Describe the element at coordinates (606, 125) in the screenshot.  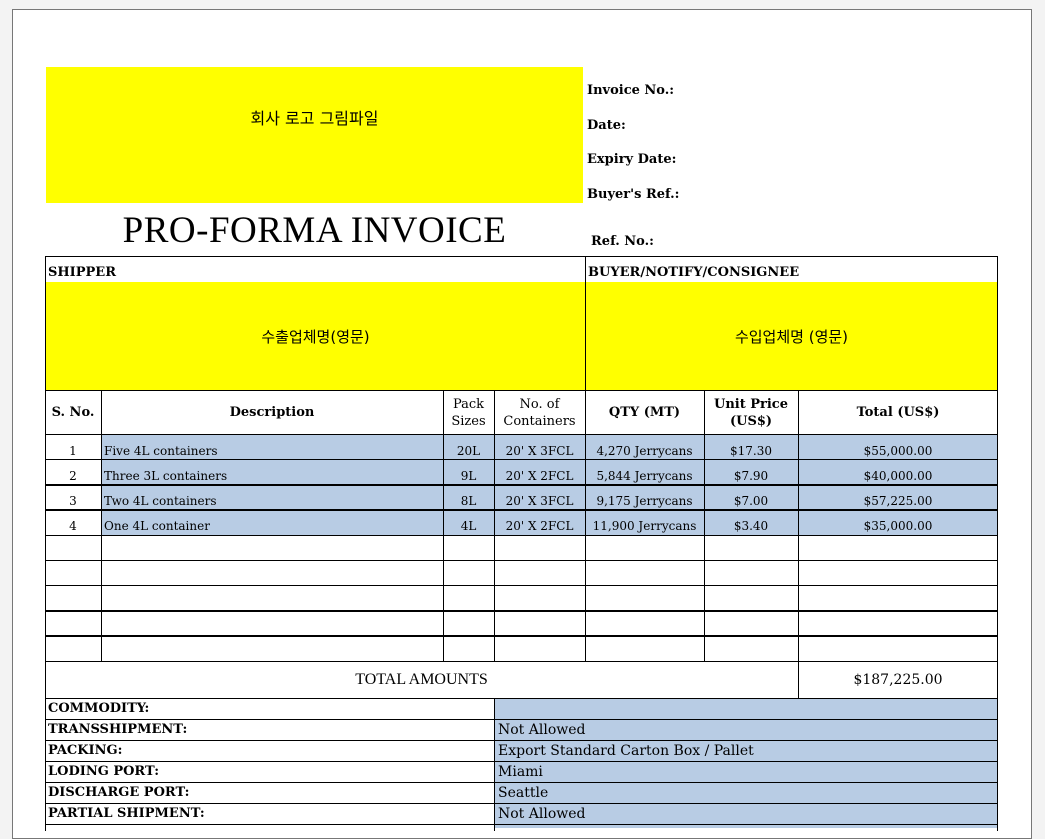
I see `date-label: Date:` at that location.